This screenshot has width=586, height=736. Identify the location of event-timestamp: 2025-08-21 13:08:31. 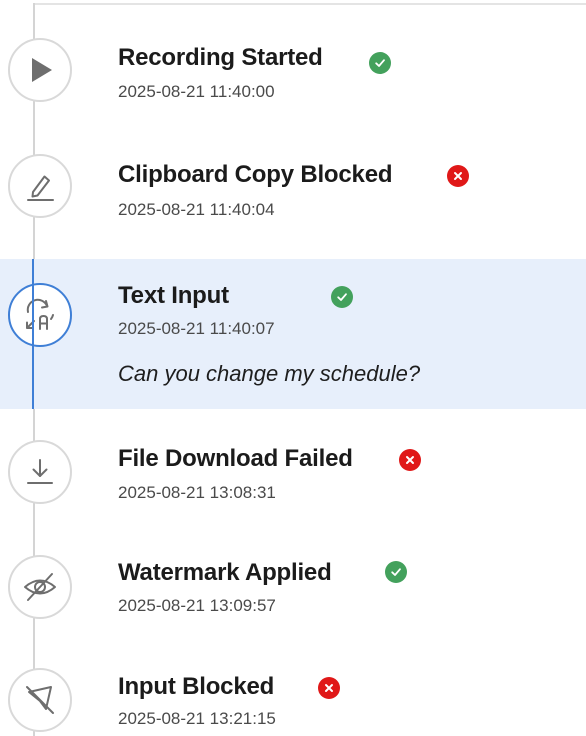
(197, 492).